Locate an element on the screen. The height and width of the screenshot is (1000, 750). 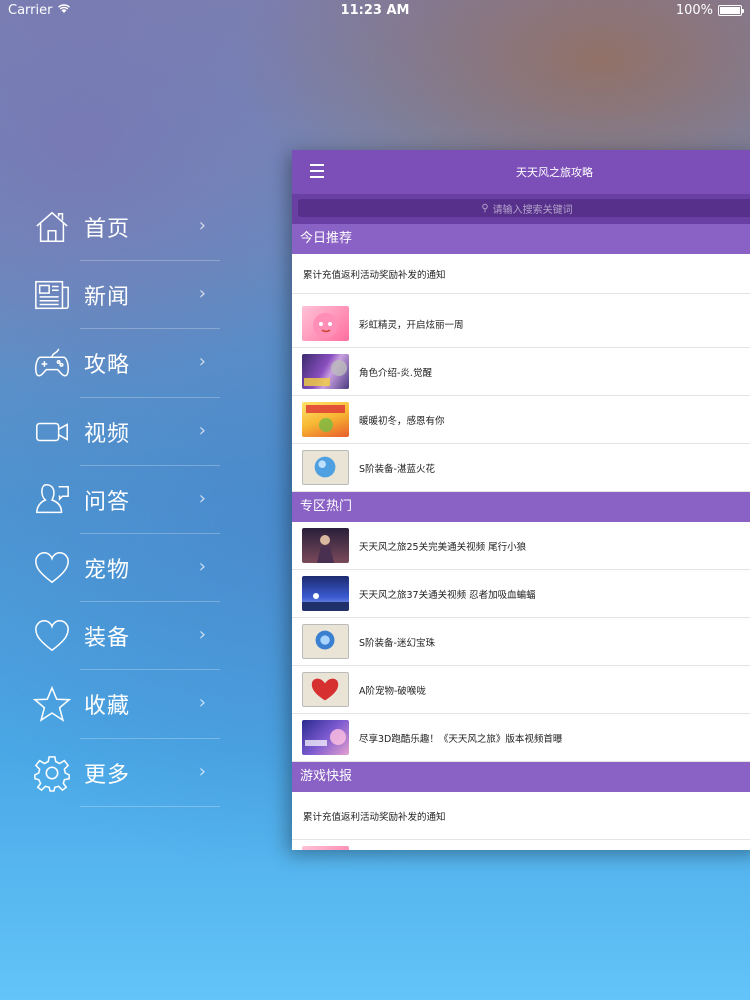
menu-item-news: 新闻 › is located at coordinates (125, 295).